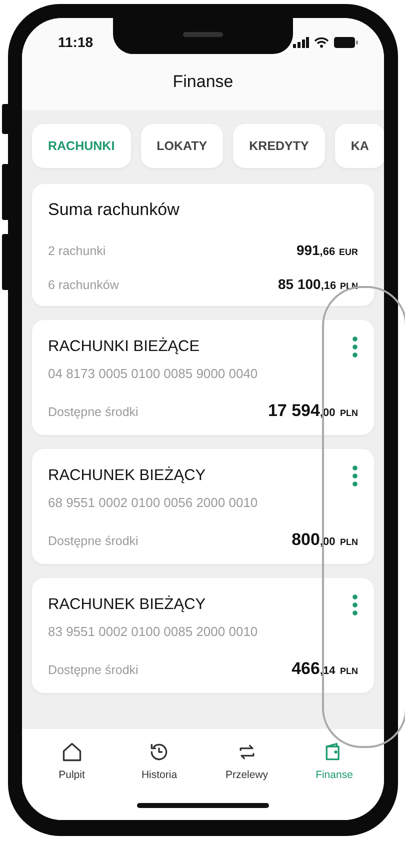  What do you see at coordinates (77, 251) in the screenshot?
I see `account-count: 2 rachunki` at bounding box center [77, 251].